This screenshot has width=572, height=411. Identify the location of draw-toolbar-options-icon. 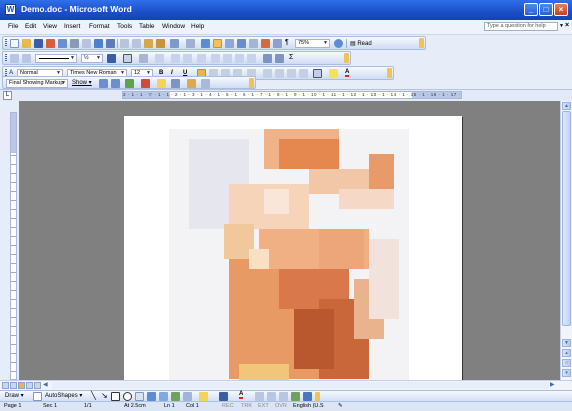
(317, 396).